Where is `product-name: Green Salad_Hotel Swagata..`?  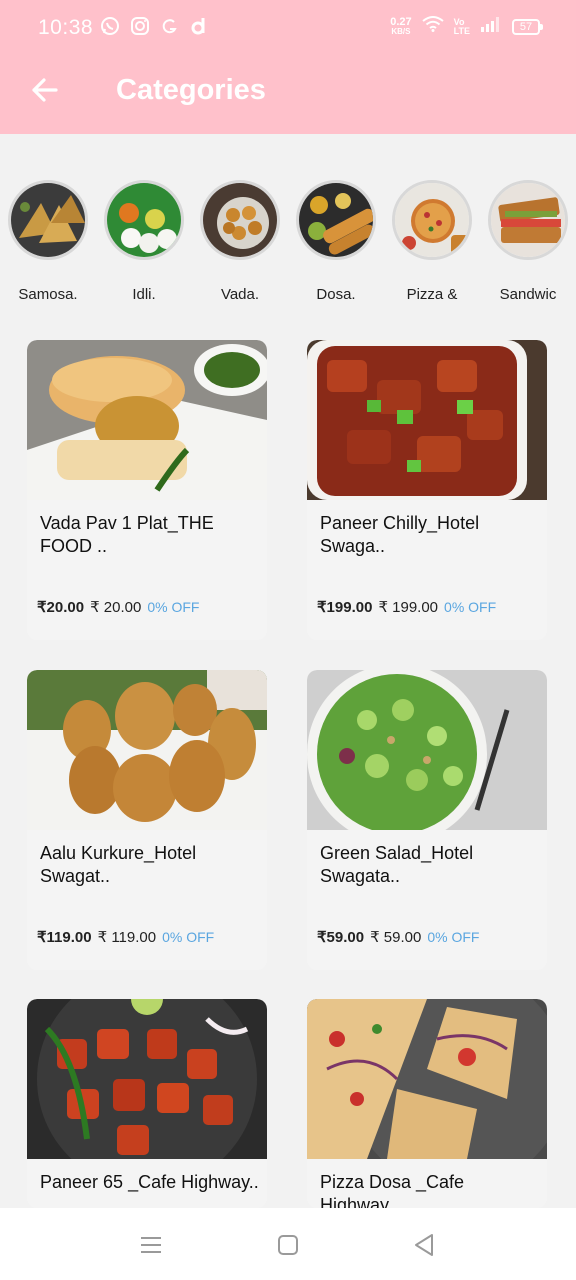
product-name: Green Salad_Hotel Swagata.. is located at coordinates (397, 864).